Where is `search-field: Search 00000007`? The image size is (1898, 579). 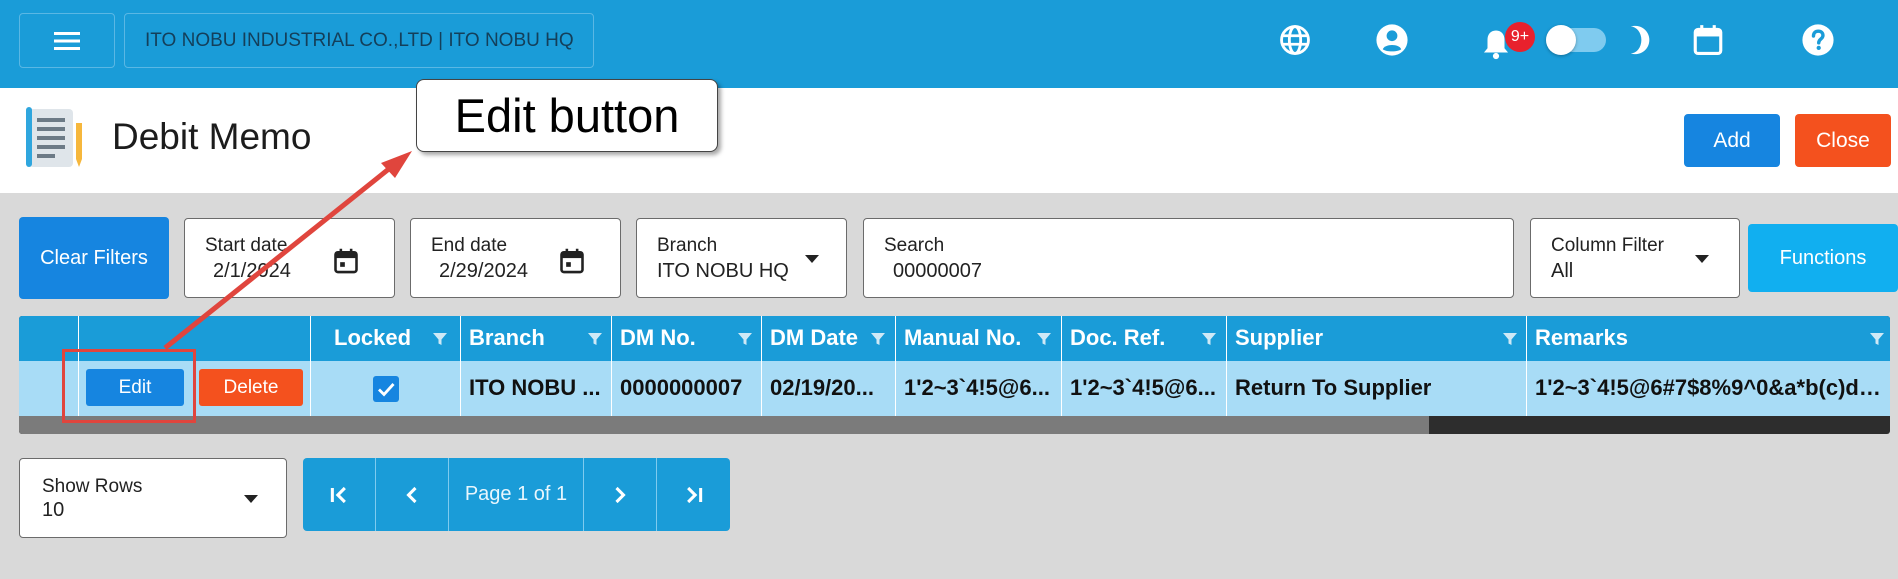 search-field: Search 00000007 is located at coordinates (1188, 258).